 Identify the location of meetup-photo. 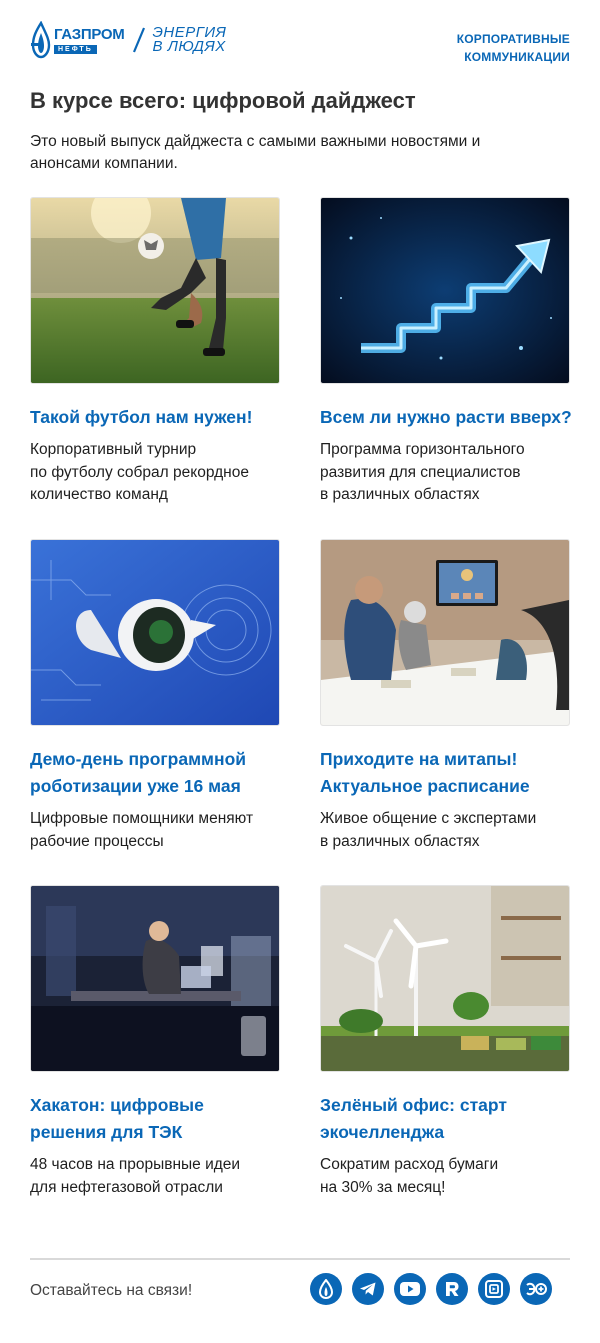
(445, 632).